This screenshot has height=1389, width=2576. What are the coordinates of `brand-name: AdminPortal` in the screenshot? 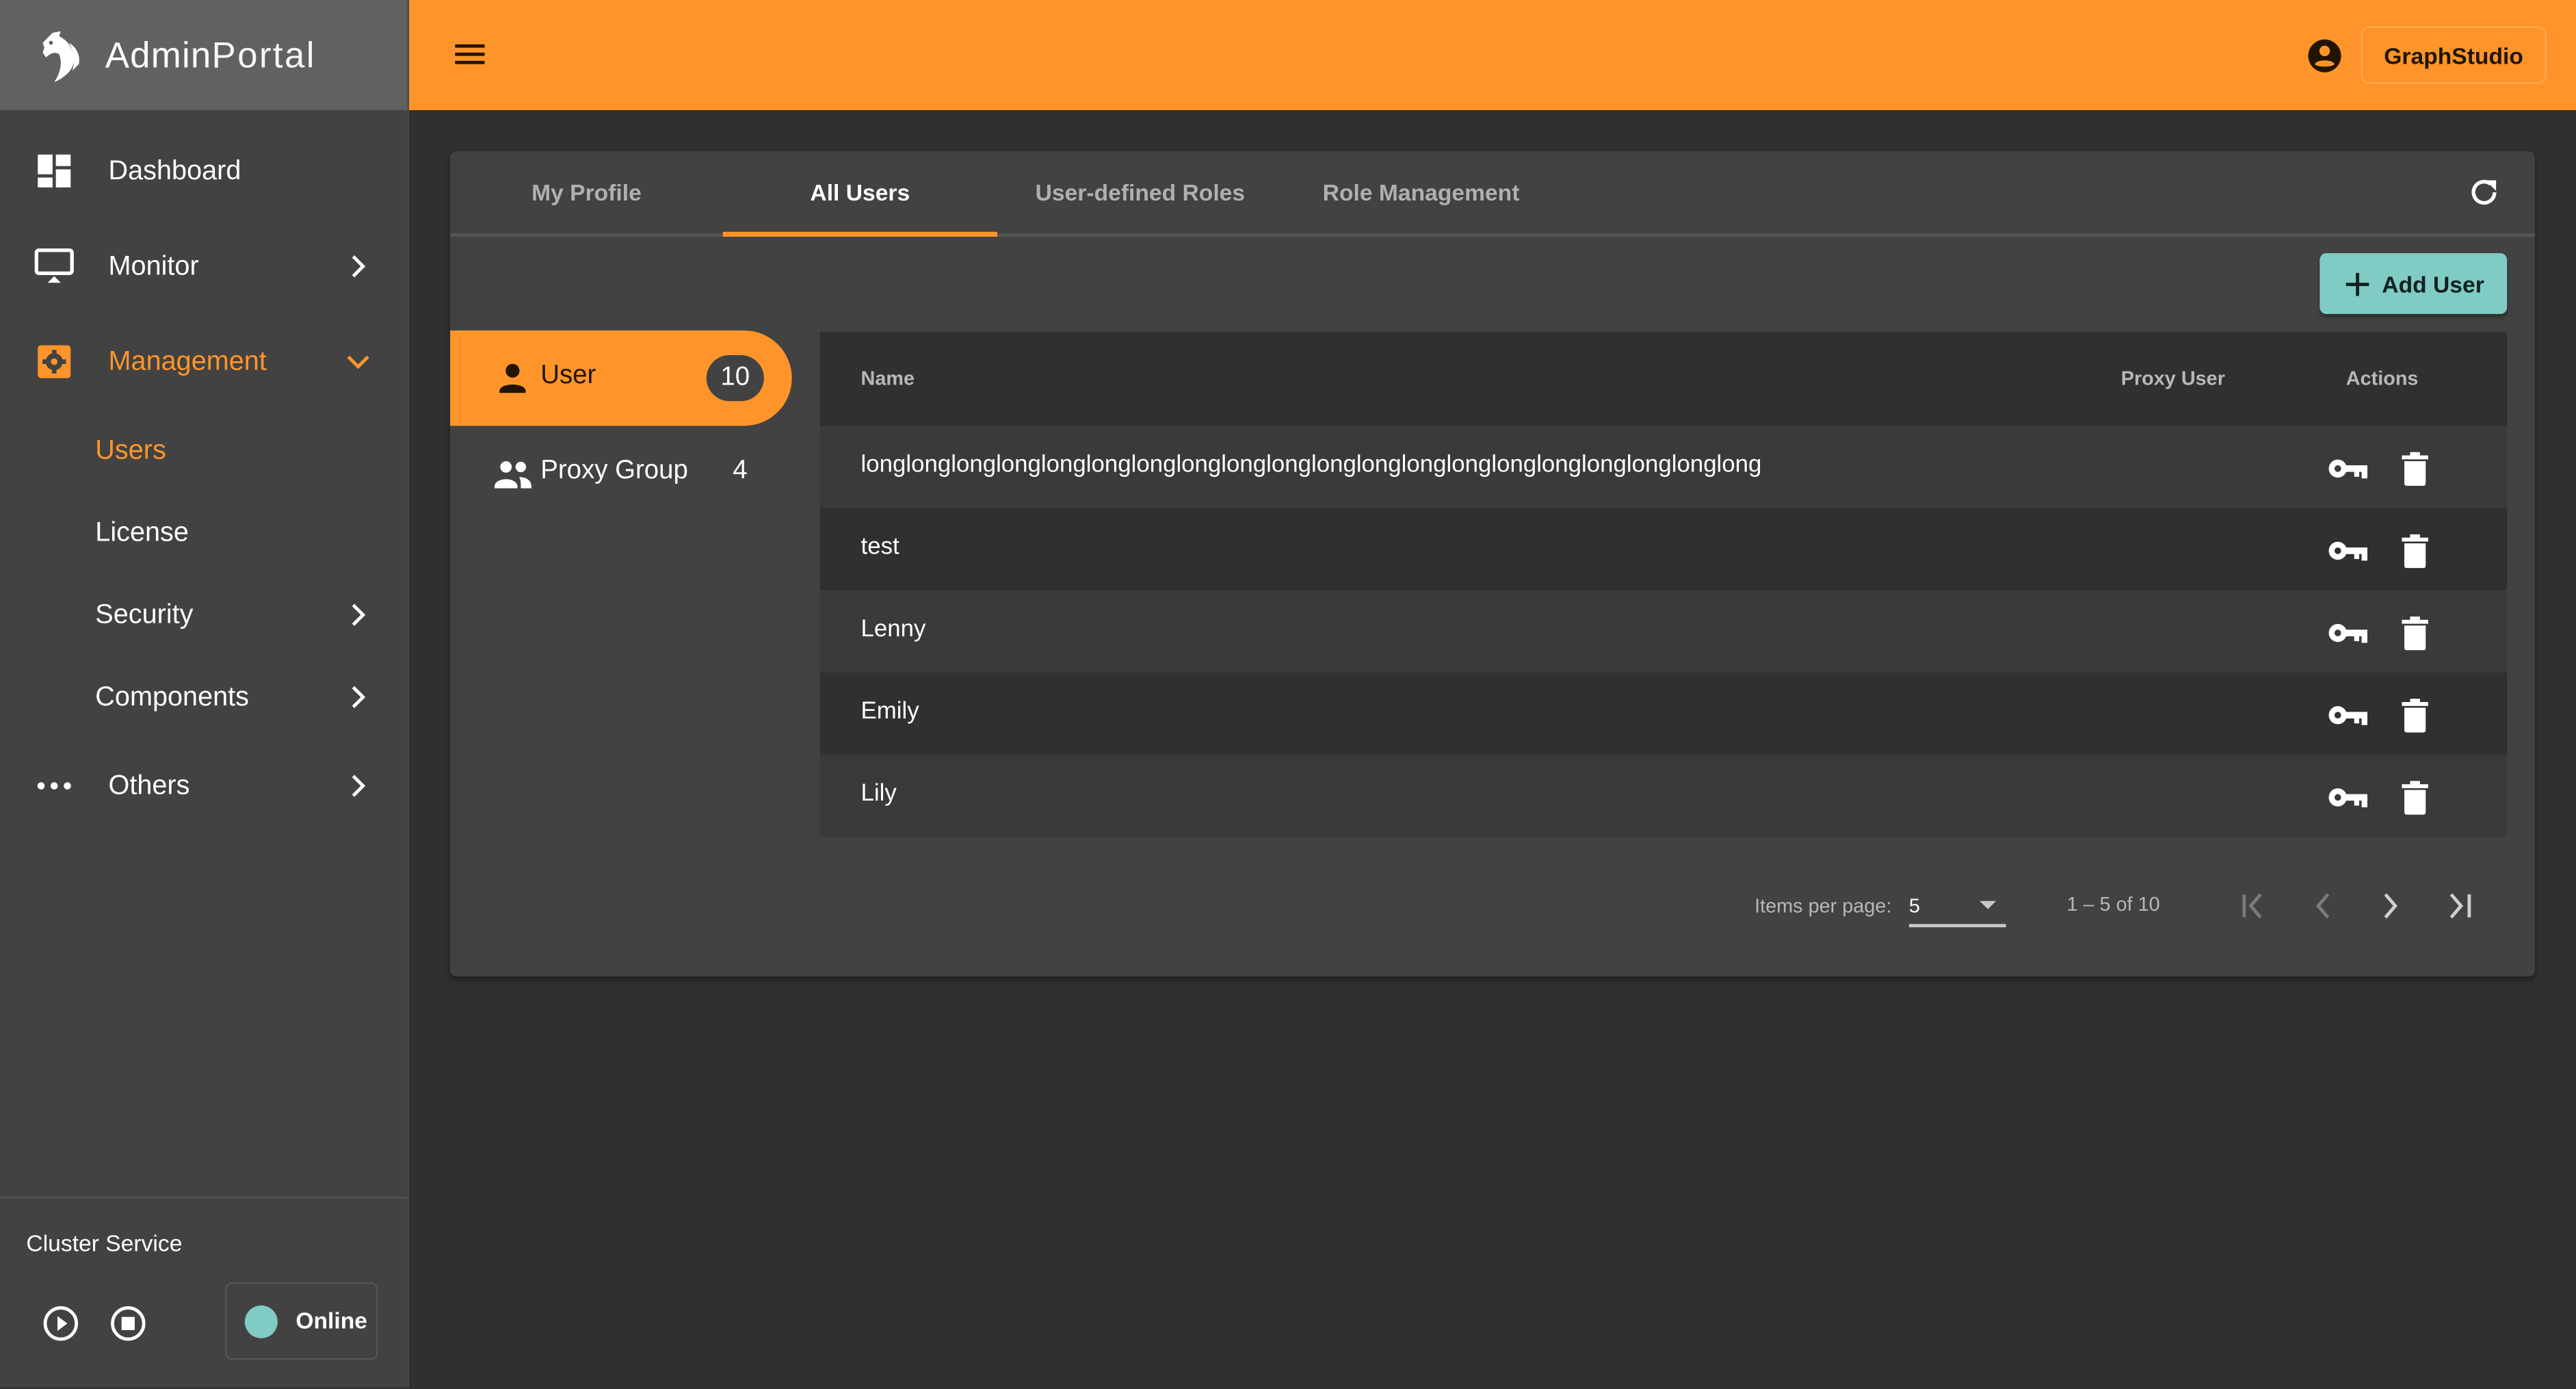 It's located at (210, 55).